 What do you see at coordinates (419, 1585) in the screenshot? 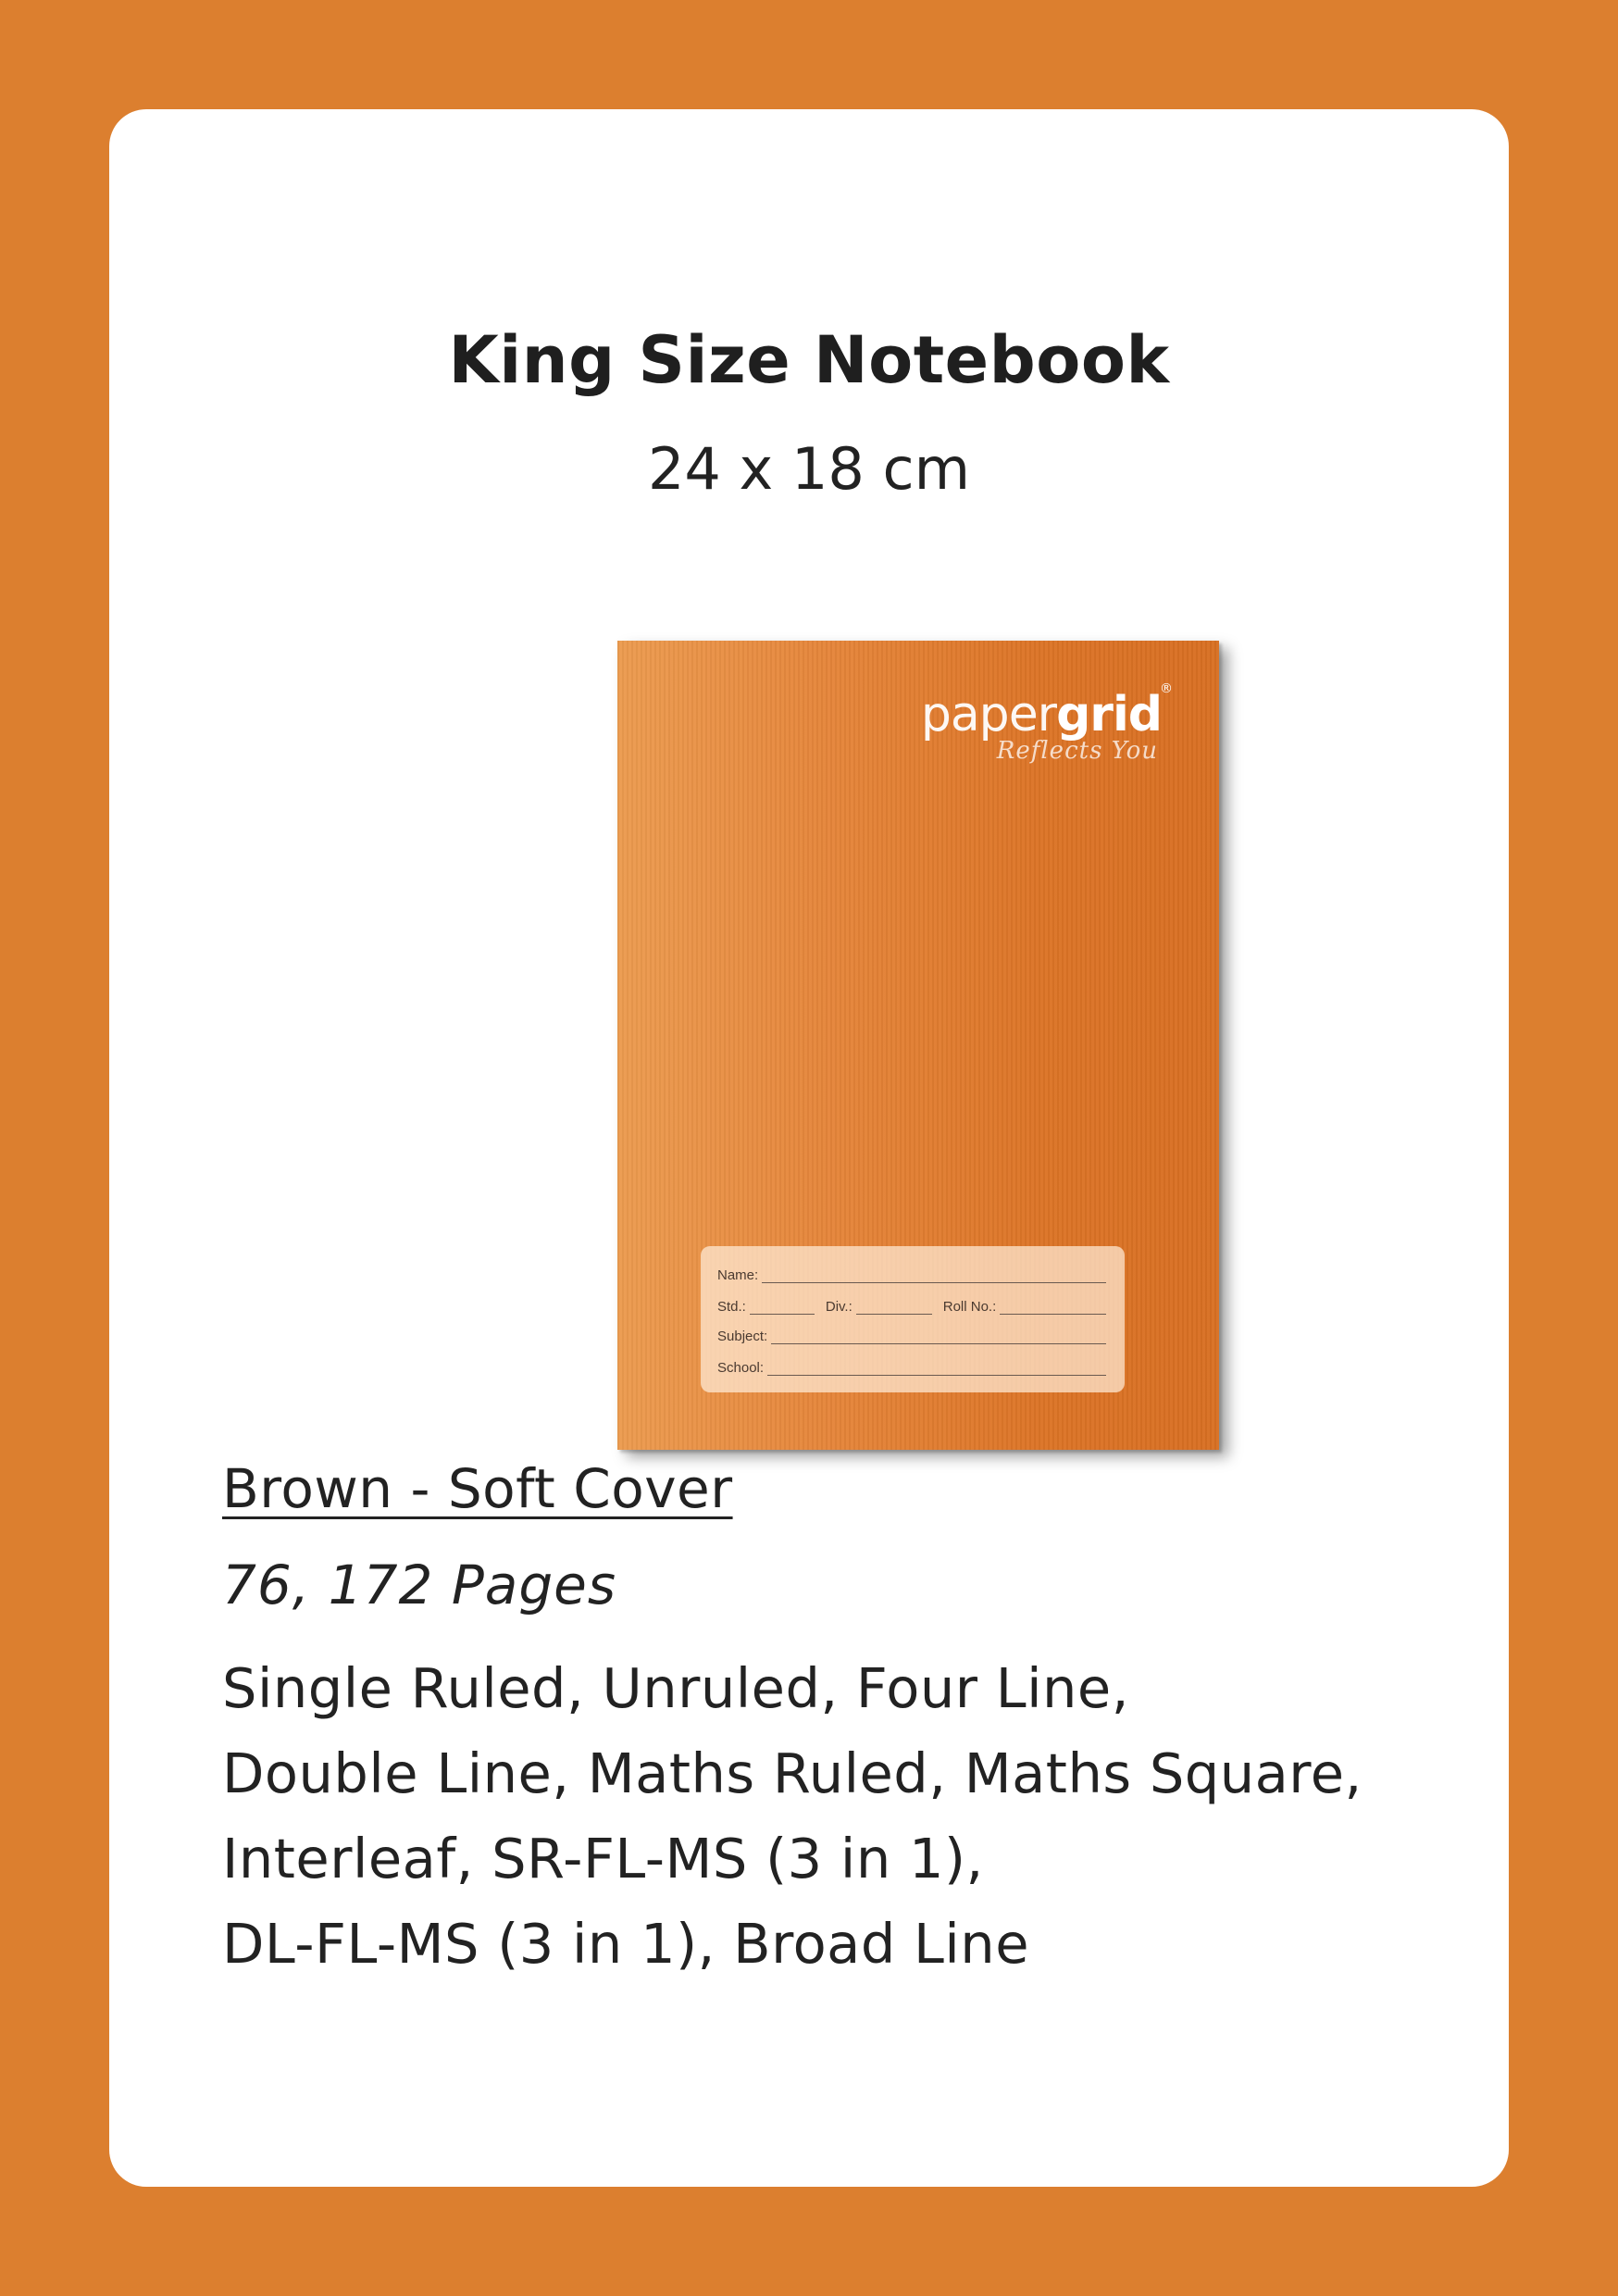
I see `page-counts: 76, 172 Pages` at bounding box center [419, 1585].